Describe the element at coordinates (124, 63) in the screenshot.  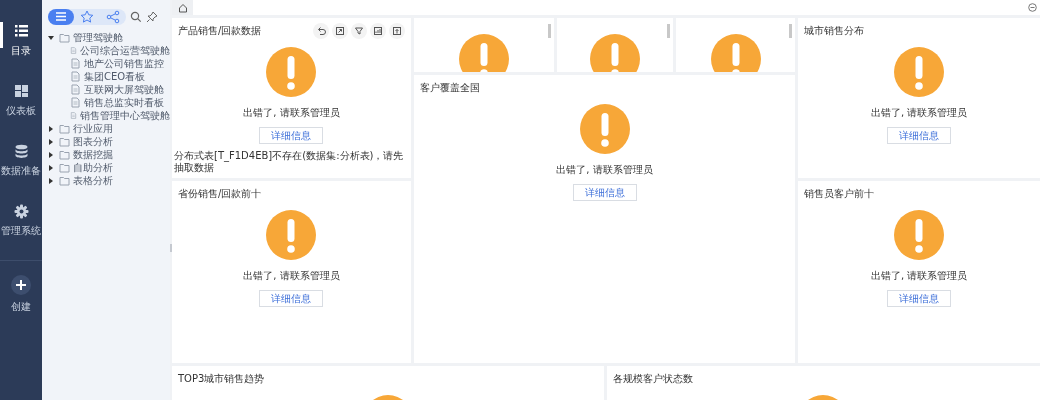
I see `tree-item: 地产公司销售监控` at that location.